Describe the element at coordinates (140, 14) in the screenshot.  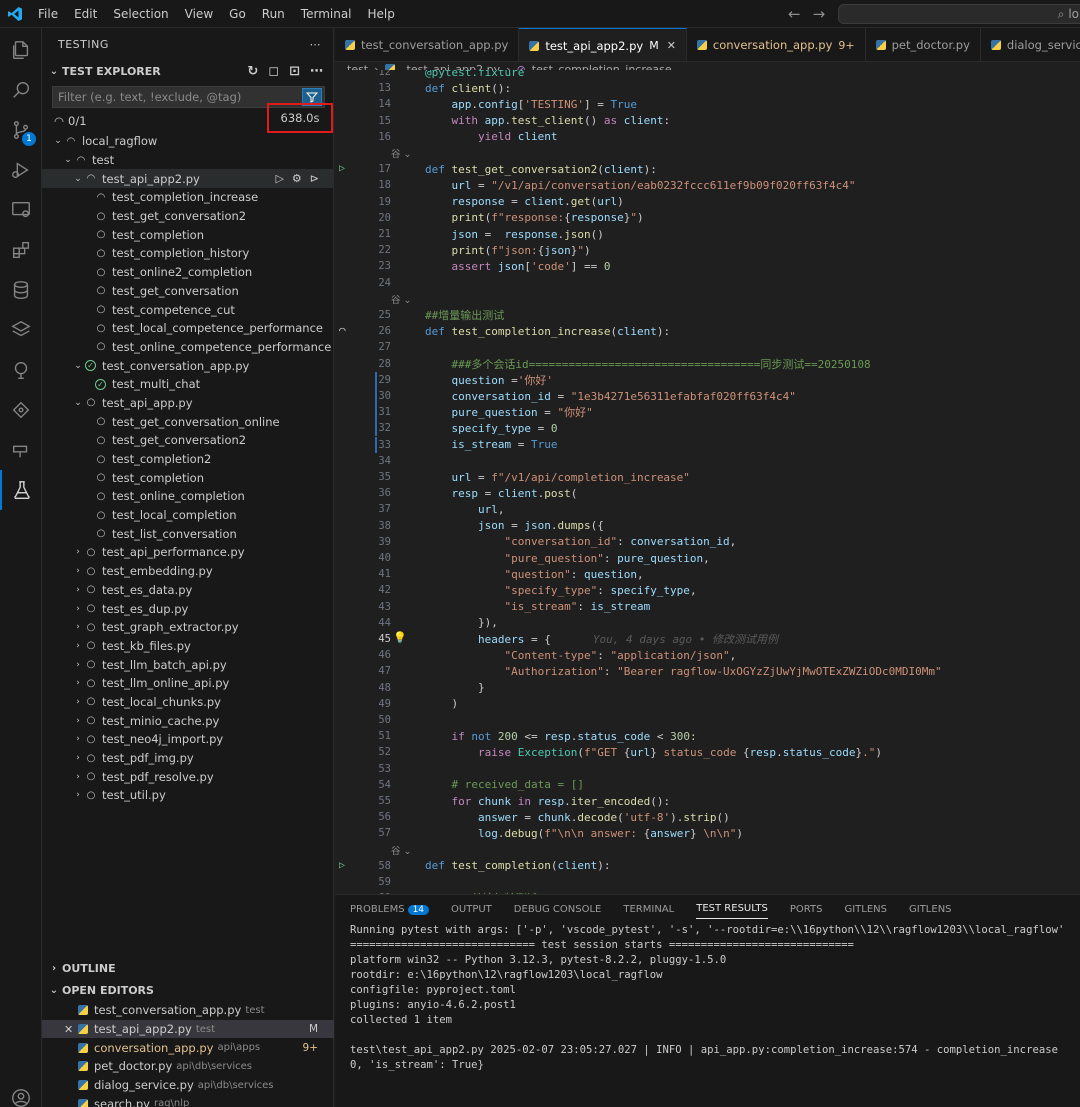
I see `menu-selection: Selection` at that location.